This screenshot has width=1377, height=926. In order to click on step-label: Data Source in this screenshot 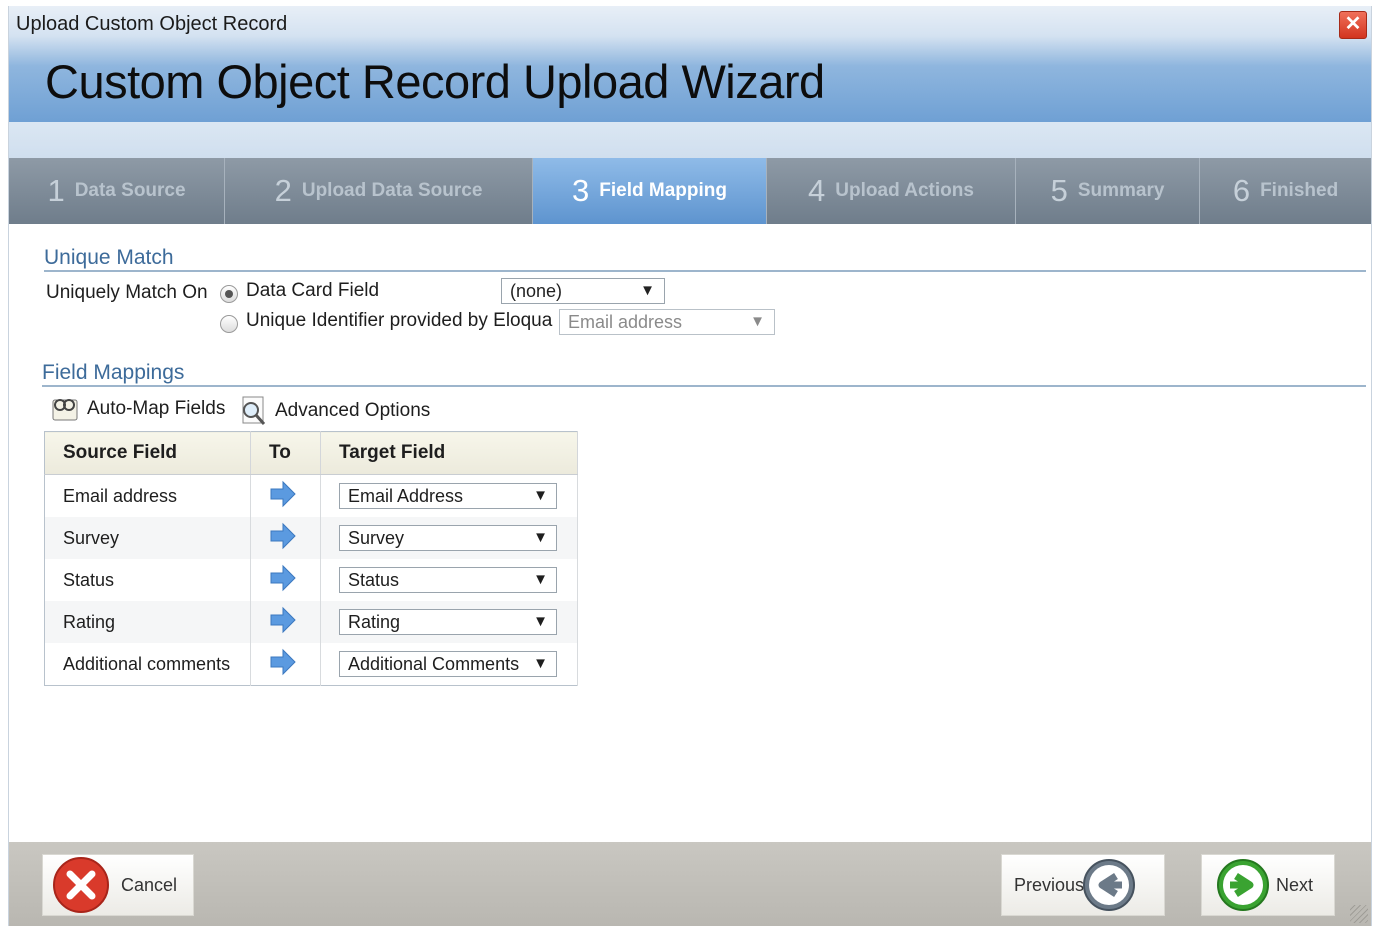, I will do `click(130, 190)`.